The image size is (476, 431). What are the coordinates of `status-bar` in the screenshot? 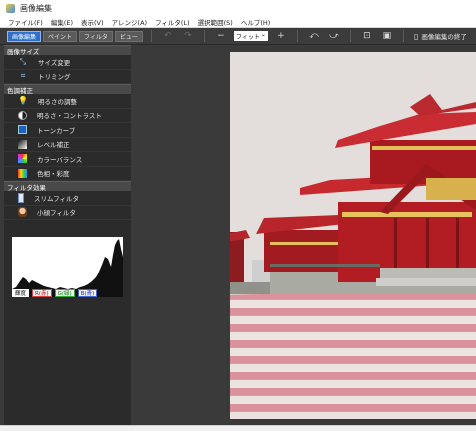 It's located at (238, 428).